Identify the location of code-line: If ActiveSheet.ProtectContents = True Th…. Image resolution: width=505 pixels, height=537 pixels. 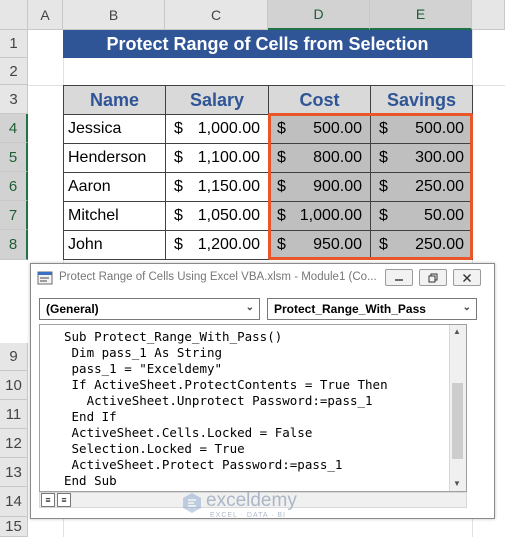
(226, 384).